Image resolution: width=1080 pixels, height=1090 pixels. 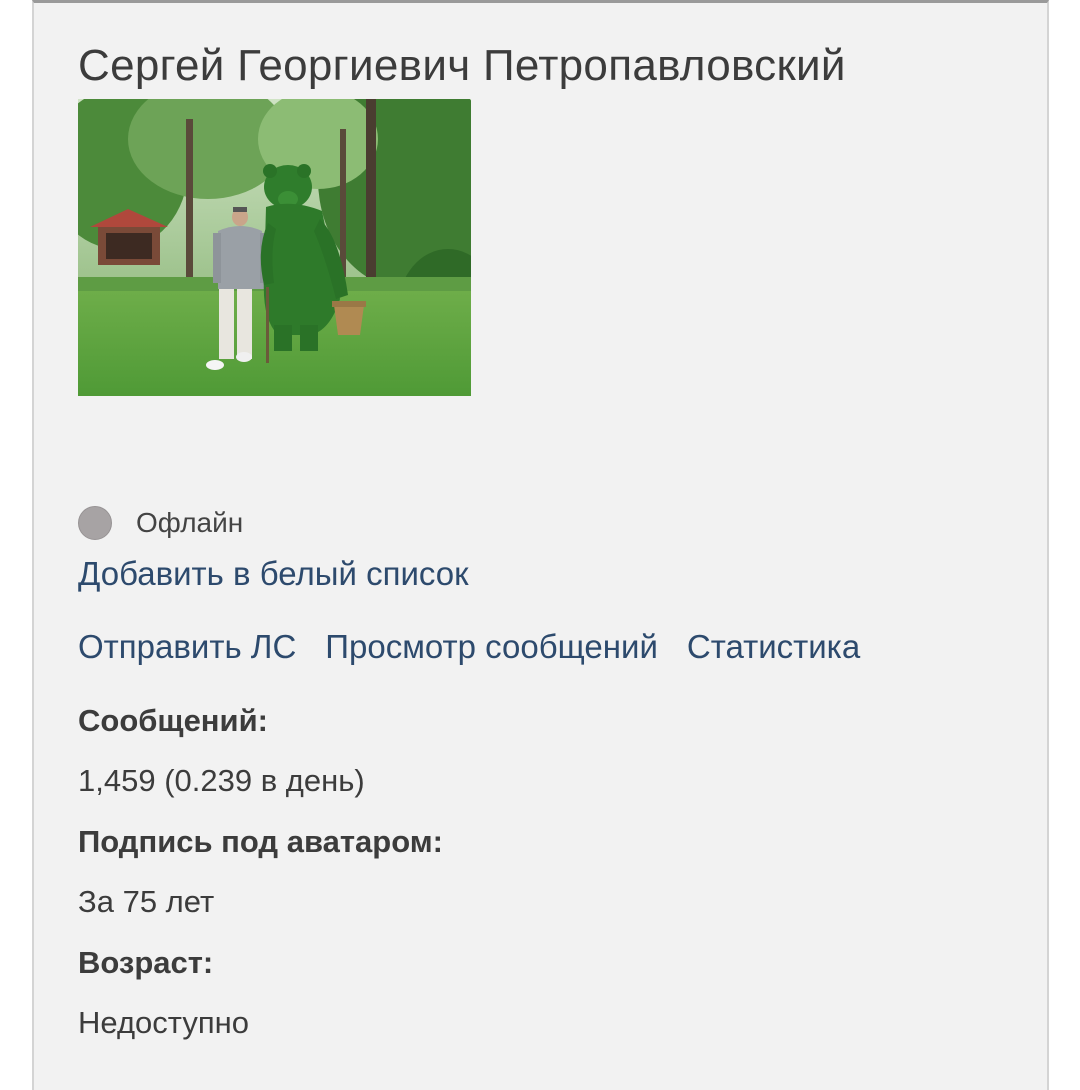 What do you see at coordinates (95, 523) in the screenshot?
I see `offline-status-icon` at bounding box center [95, 523].